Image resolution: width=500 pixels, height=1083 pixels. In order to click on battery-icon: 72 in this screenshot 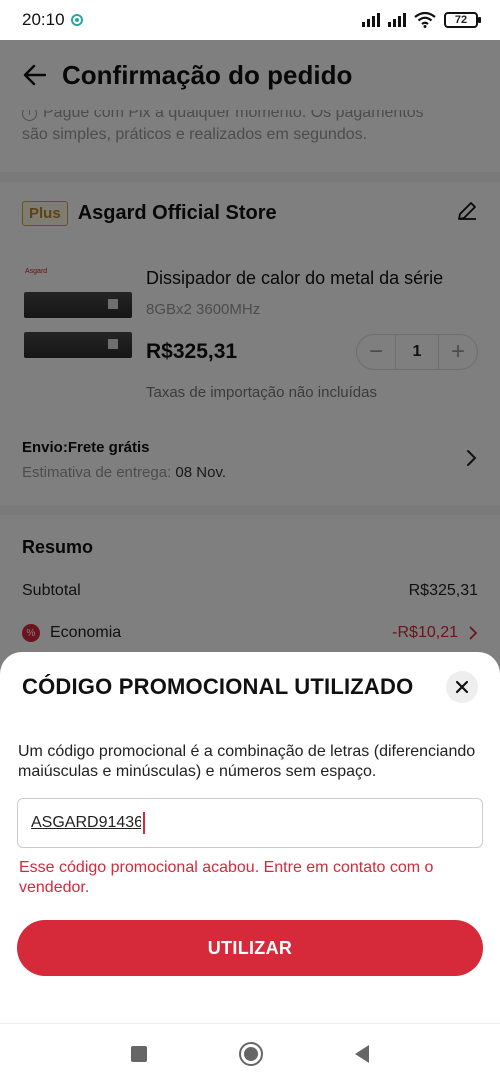, I will do `click(462, 20)`.